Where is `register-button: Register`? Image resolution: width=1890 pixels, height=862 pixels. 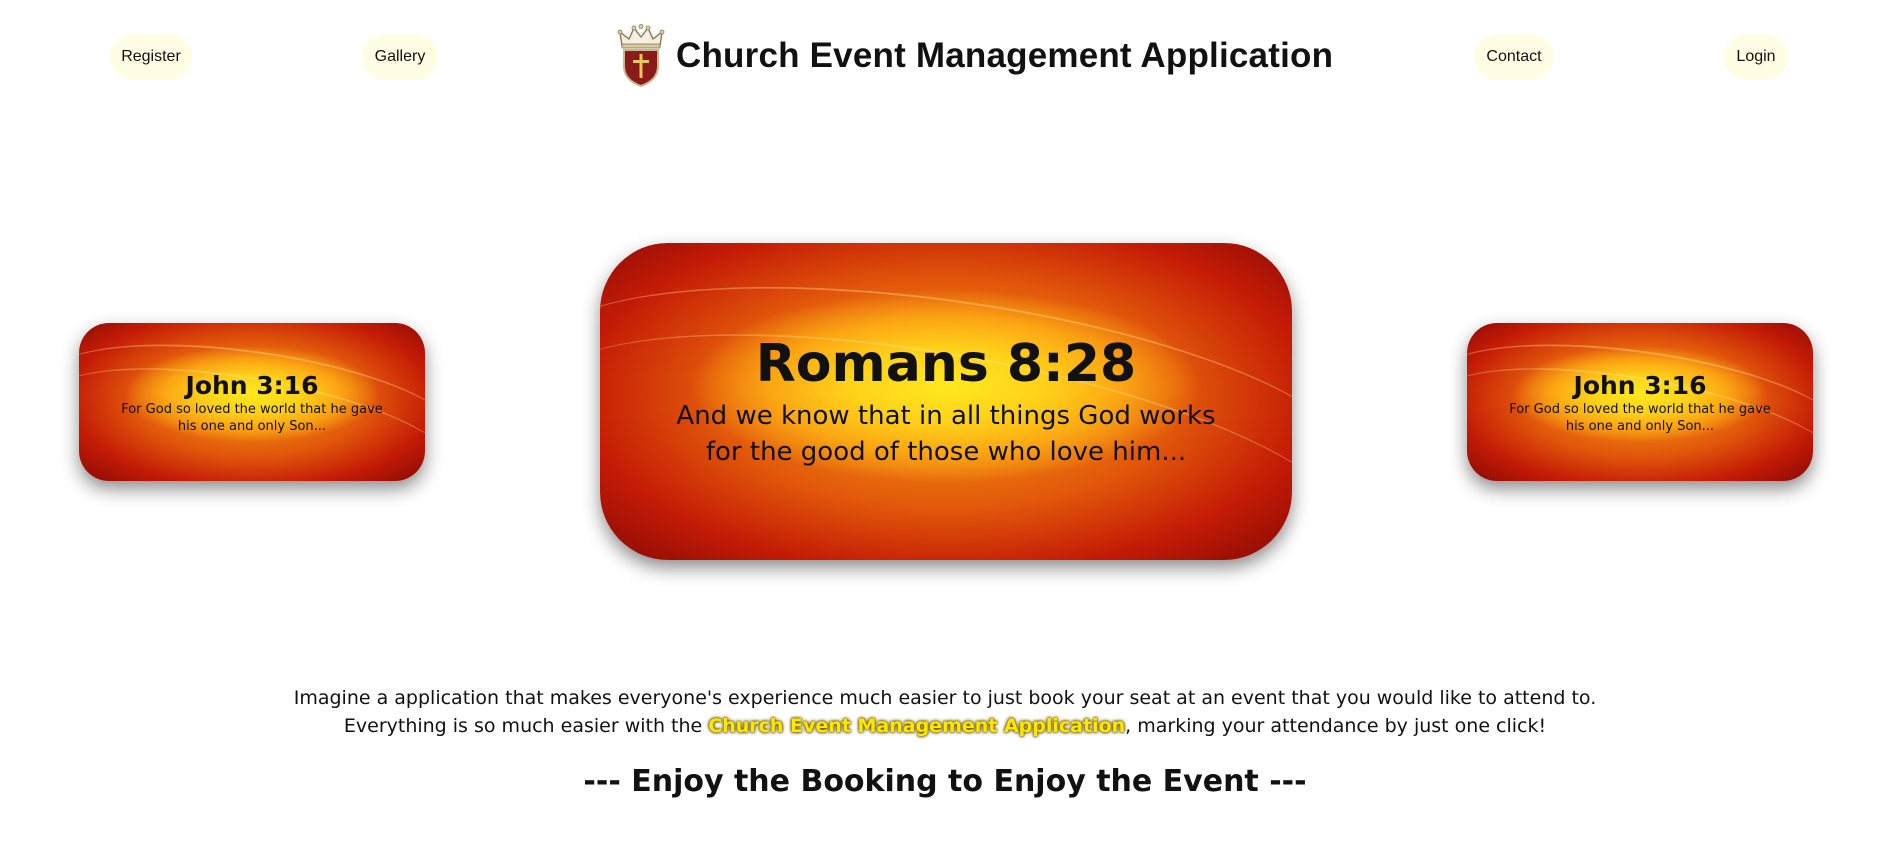 register-button: Register is located at coordinates (151, 57).